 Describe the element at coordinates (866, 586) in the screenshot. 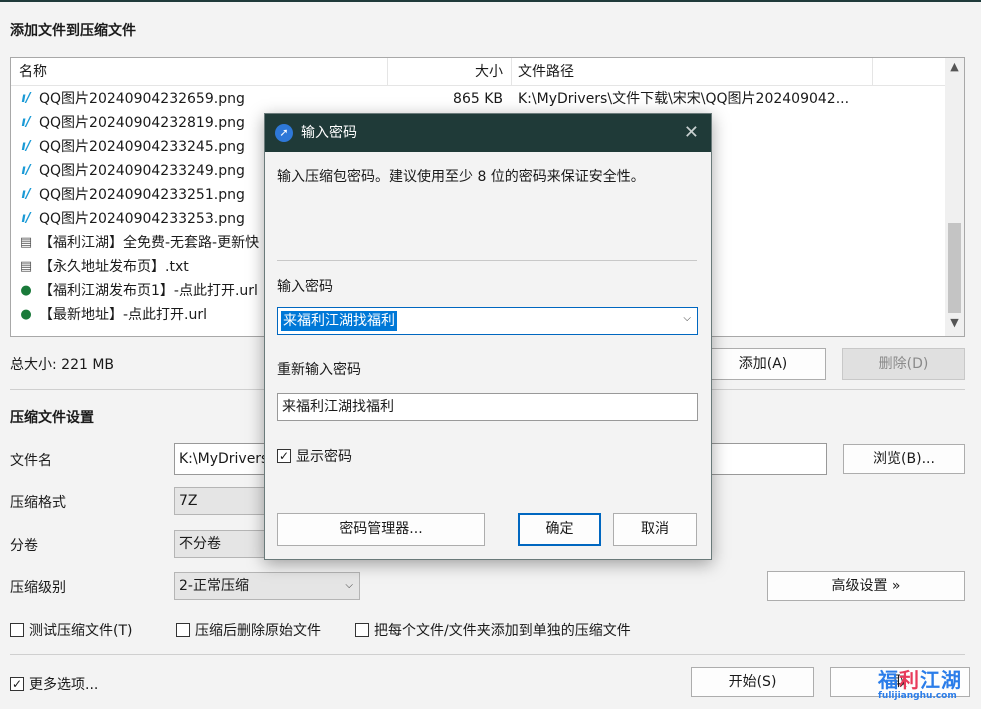

I see `advanced-settings-button: 高级设置 »` at that location.